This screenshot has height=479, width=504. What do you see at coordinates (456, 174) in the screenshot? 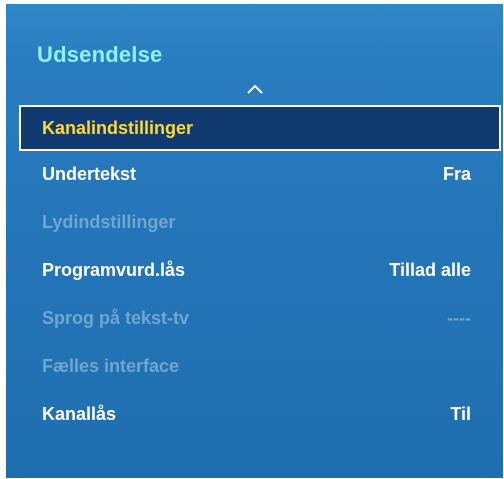
I see `menu-item-value: Fra` at bounding box center [456, 174].